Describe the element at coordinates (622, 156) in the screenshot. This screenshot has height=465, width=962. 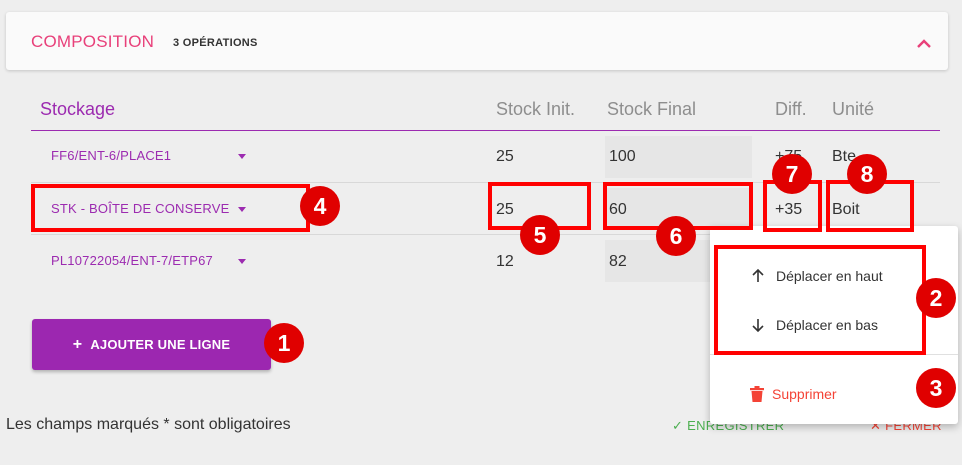
I see `stock-final-value: 100` at that location.